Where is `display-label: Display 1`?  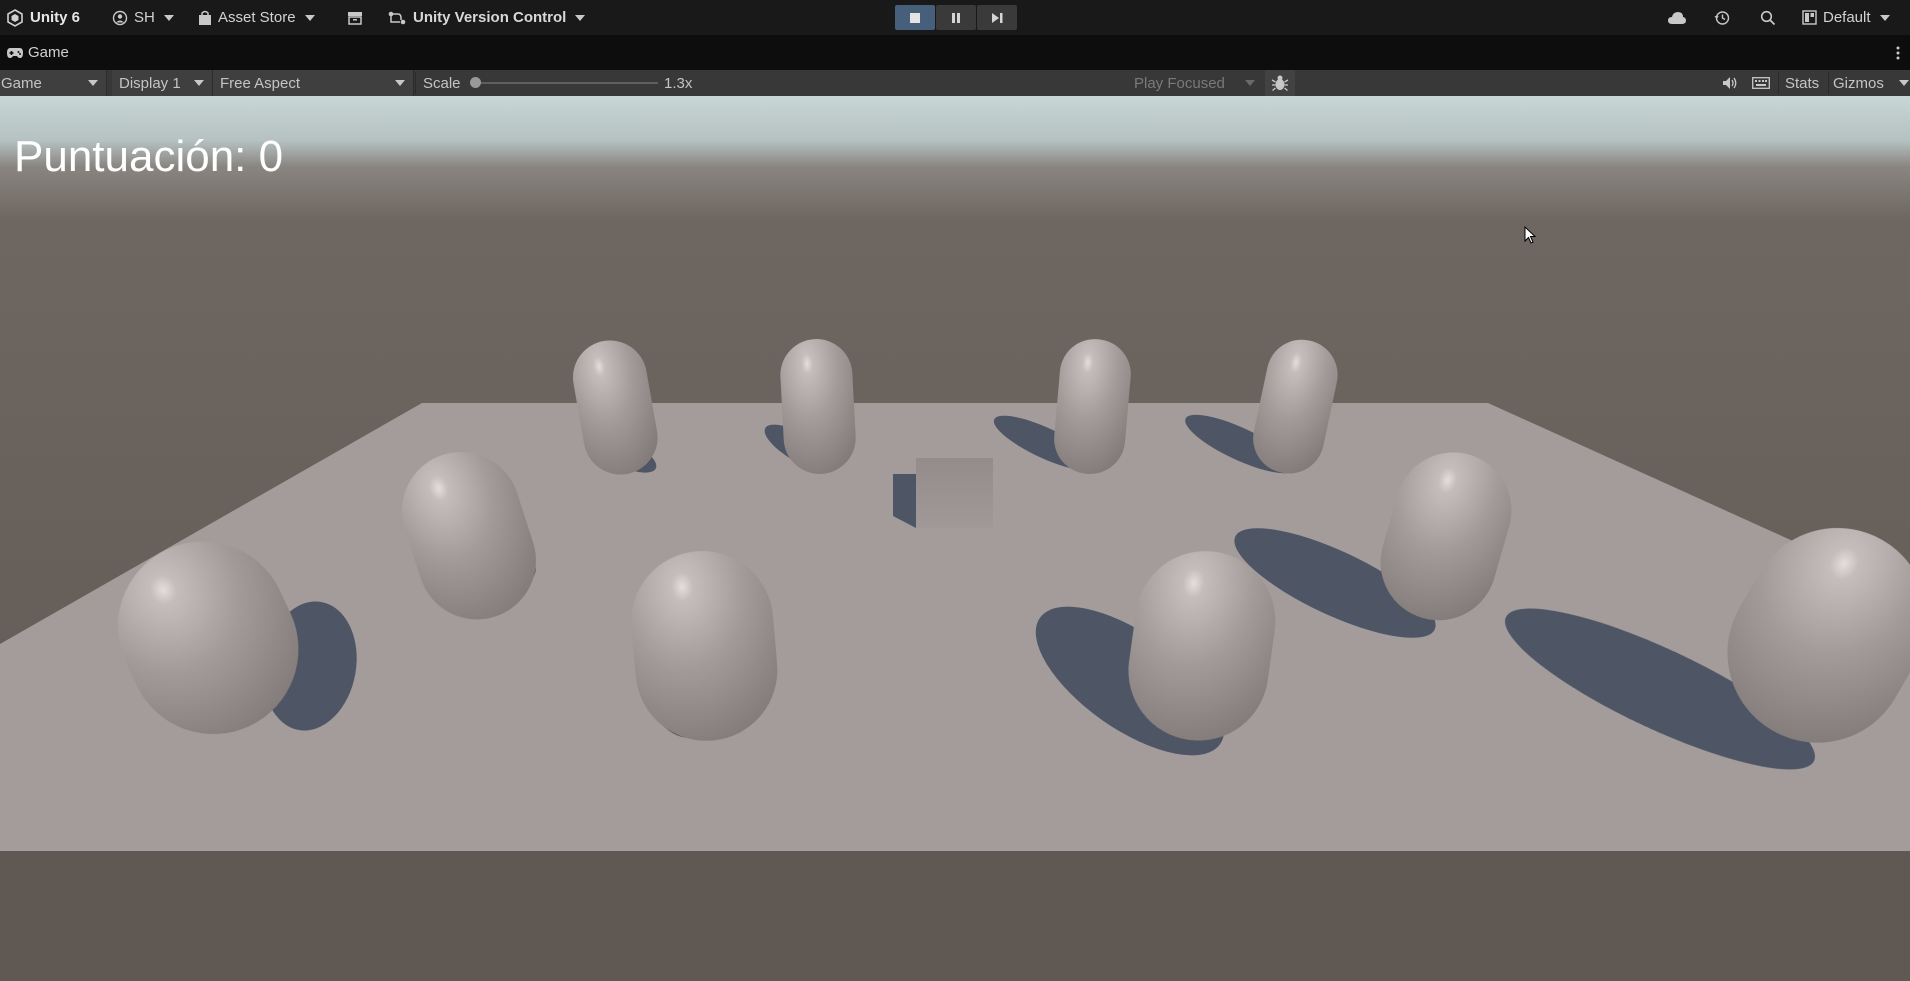 display-label: Display 1 is located at coordinates (150, 83).